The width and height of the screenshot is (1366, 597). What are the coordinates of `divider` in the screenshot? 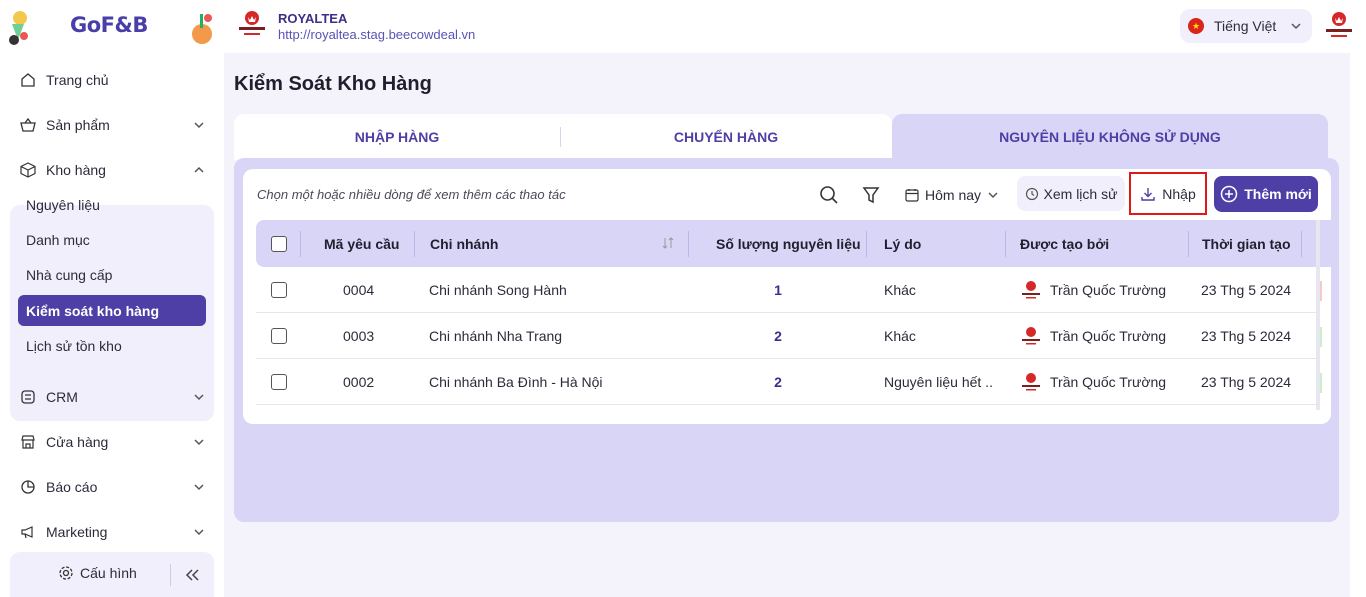 It's located at (170, 575).